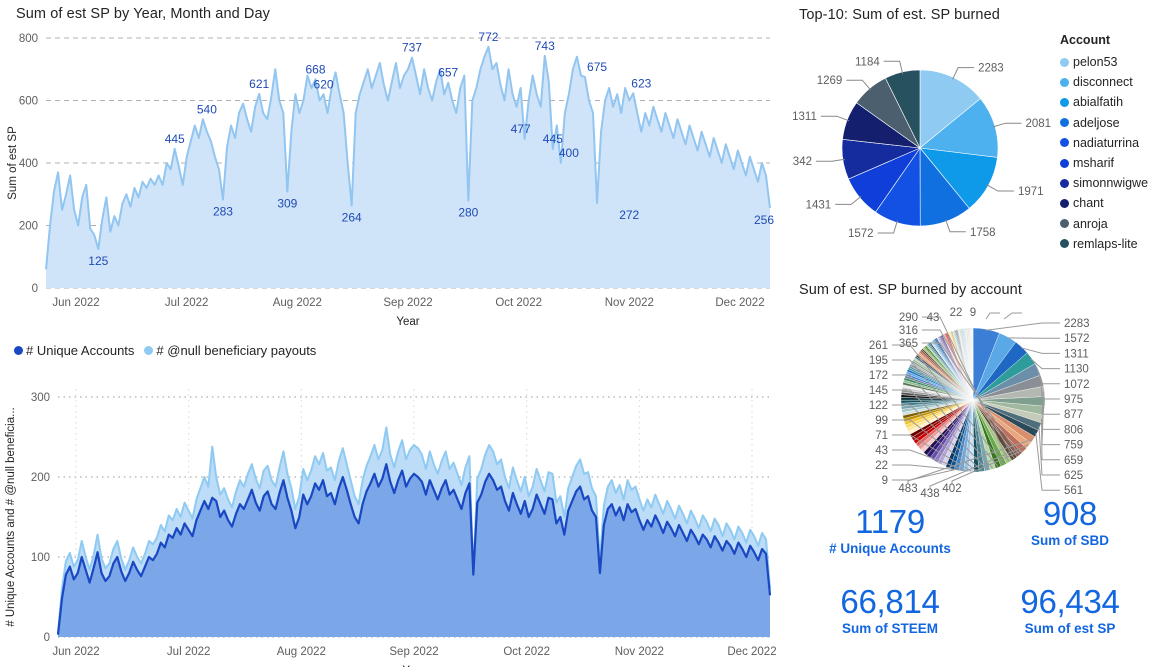 The image size is (1156, 667). Describe the element at coordinates (890, 530) in the screenshot. I see `kpi-unique-accounts: 1179 # Unique Accounts` at that location.